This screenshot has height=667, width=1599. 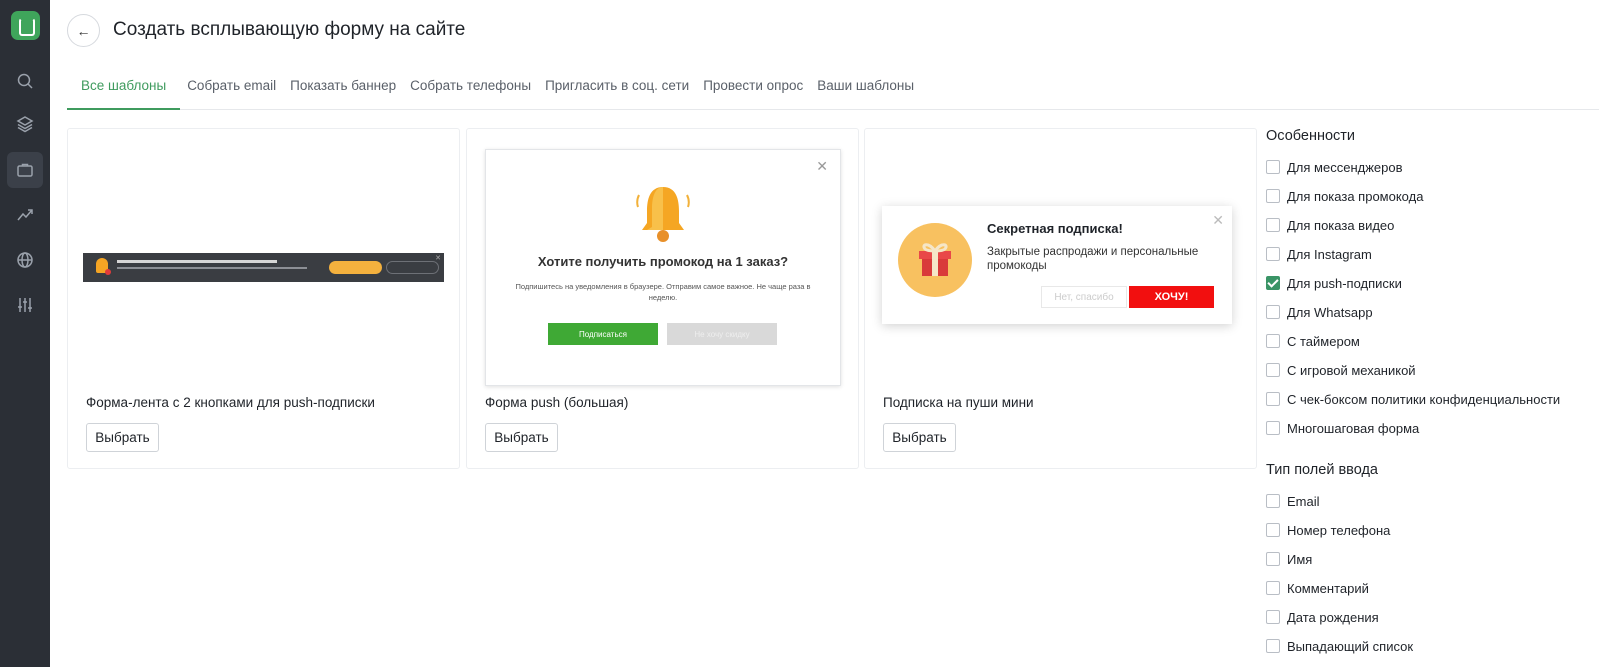 I want to click on filter-comment: Комментарий, so click(x=1317, y=588).